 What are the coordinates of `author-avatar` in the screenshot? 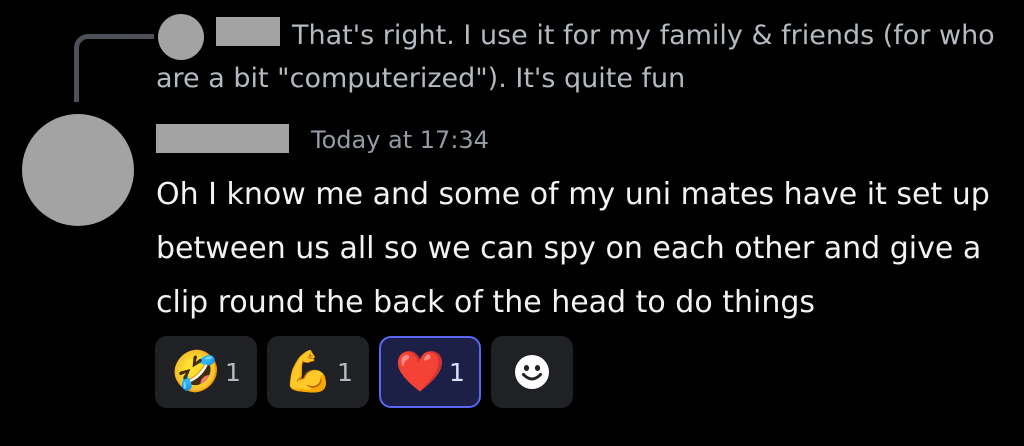 It's located at (78, 170).